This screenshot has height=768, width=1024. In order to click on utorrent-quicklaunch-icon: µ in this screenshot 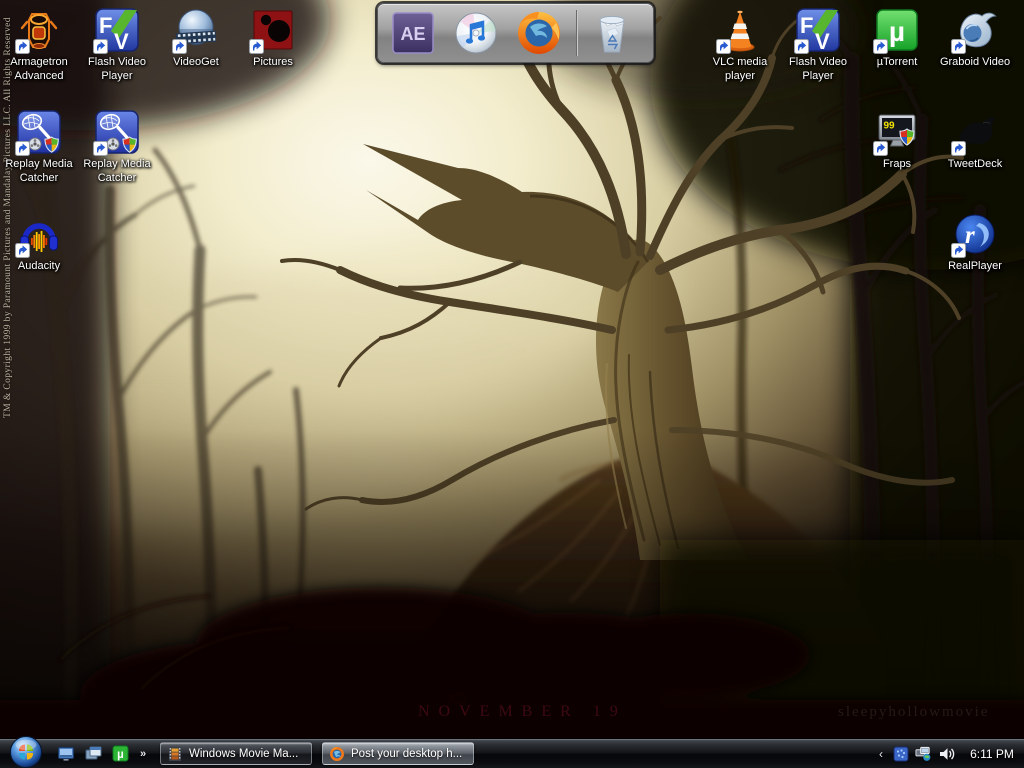, I will do `click(120, 754)`.